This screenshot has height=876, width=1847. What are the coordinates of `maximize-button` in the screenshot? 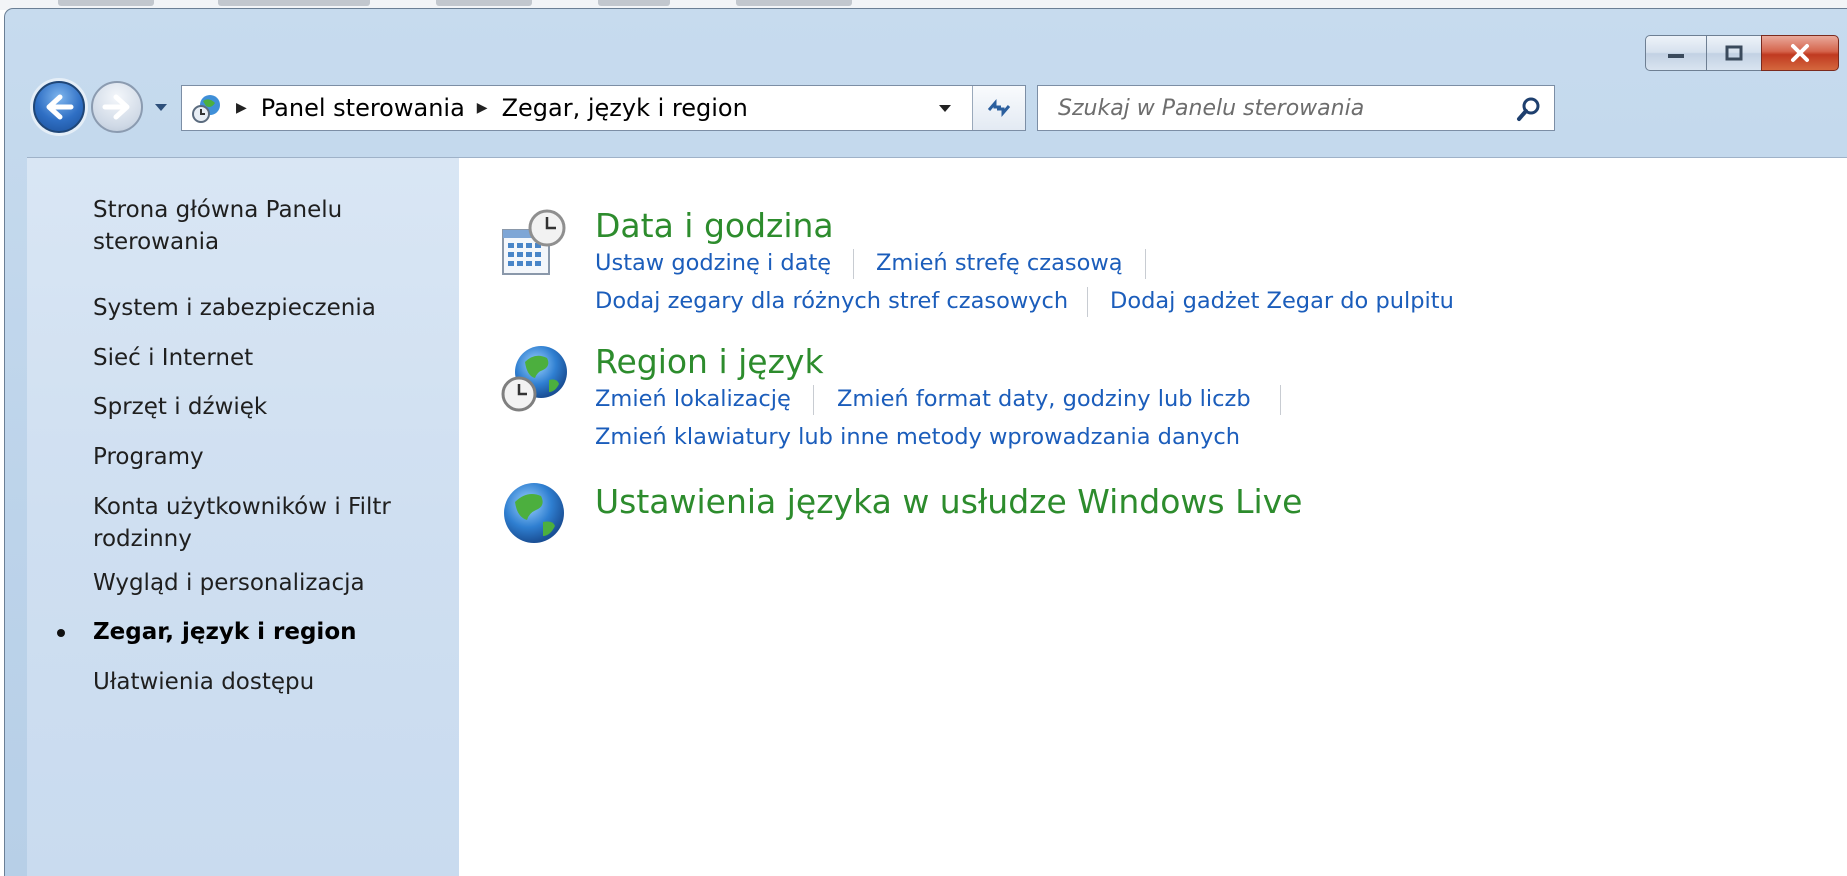 It's located at (1734, 53).